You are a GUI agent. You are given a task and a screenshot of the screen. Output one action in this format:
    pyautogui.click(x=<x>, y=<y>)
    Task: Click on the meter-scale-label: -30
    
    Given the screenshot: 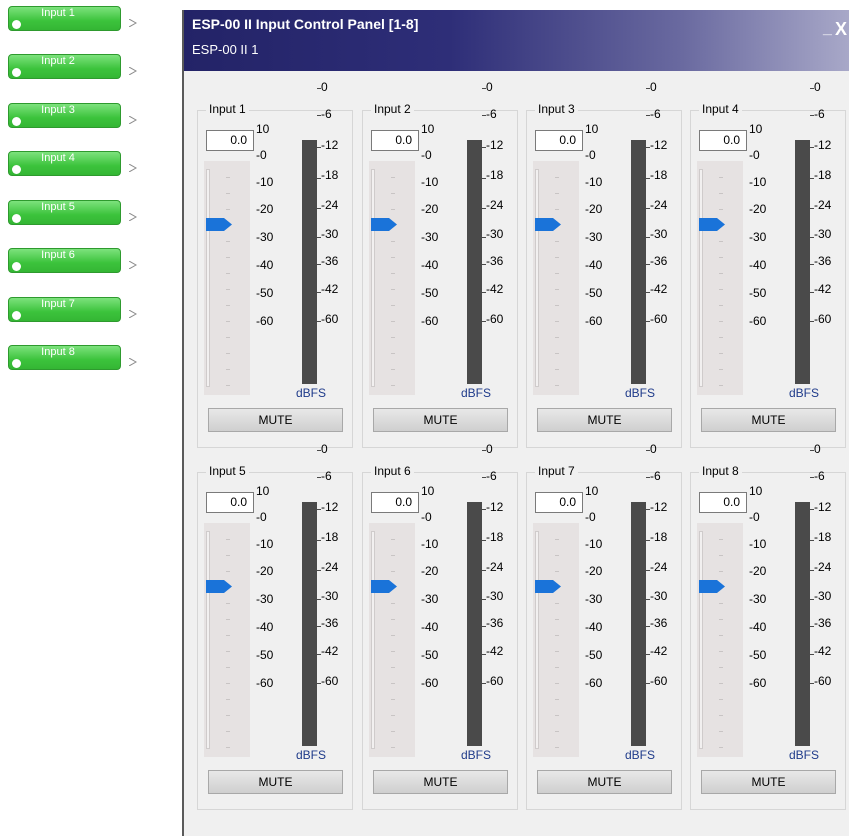 What is the action you would take?
    pyautogui.click(x=659, y=596)
    